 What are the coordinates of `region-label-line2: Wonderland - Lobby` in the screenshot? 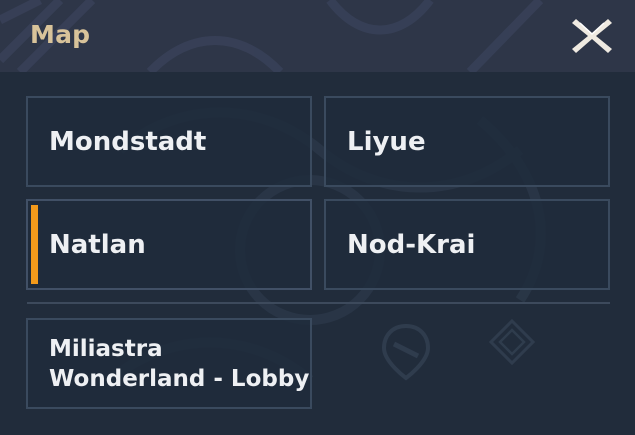 It's located at (179, 378).